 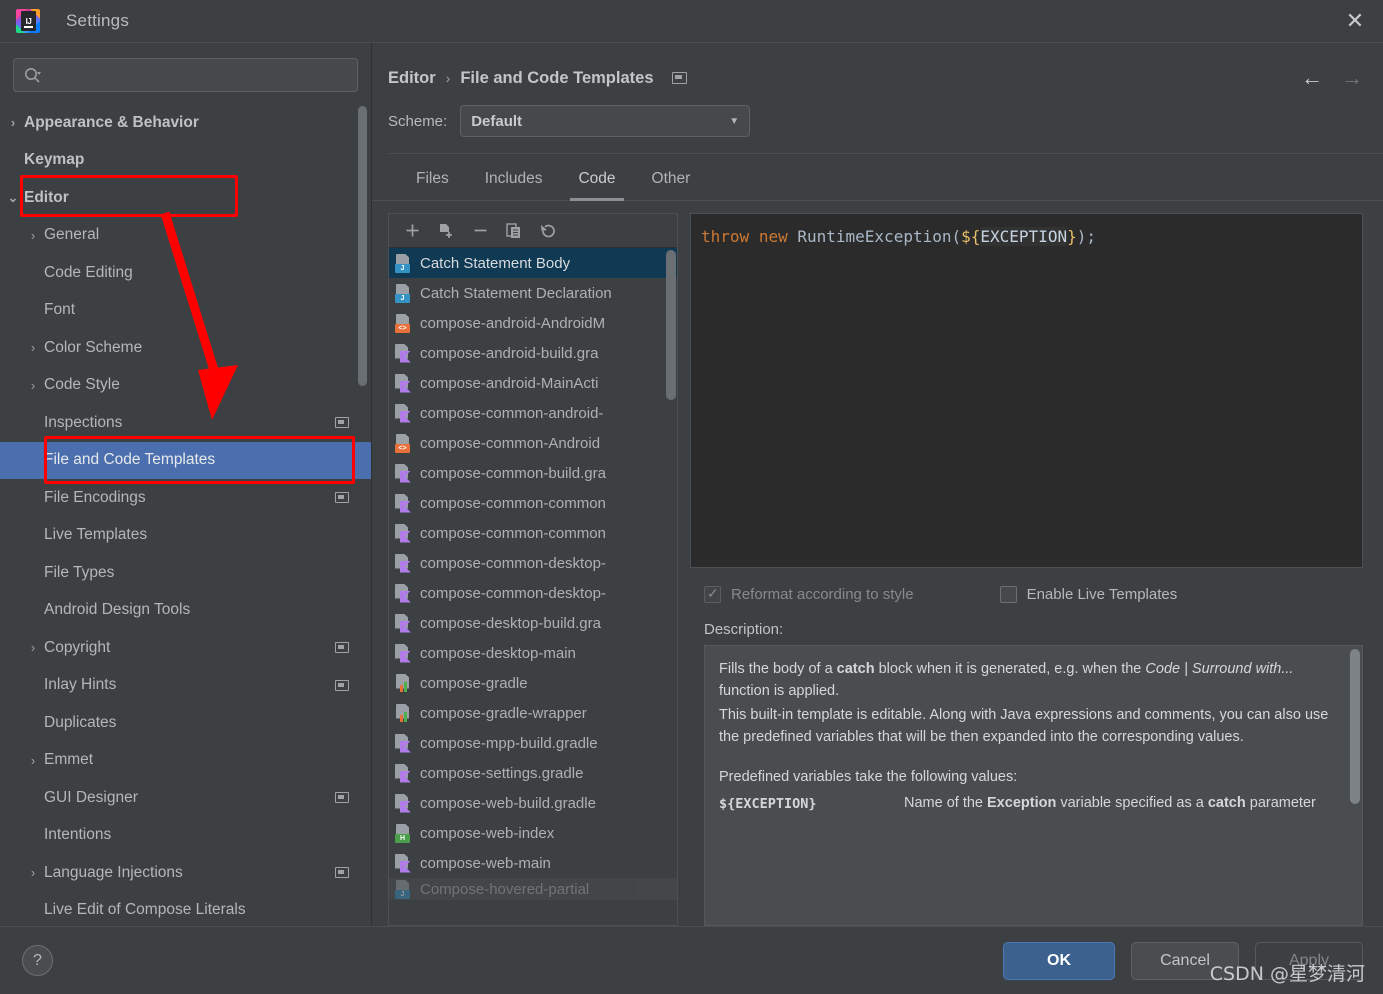 I want to click on tab-files: Files, so click(x=432, y=178).